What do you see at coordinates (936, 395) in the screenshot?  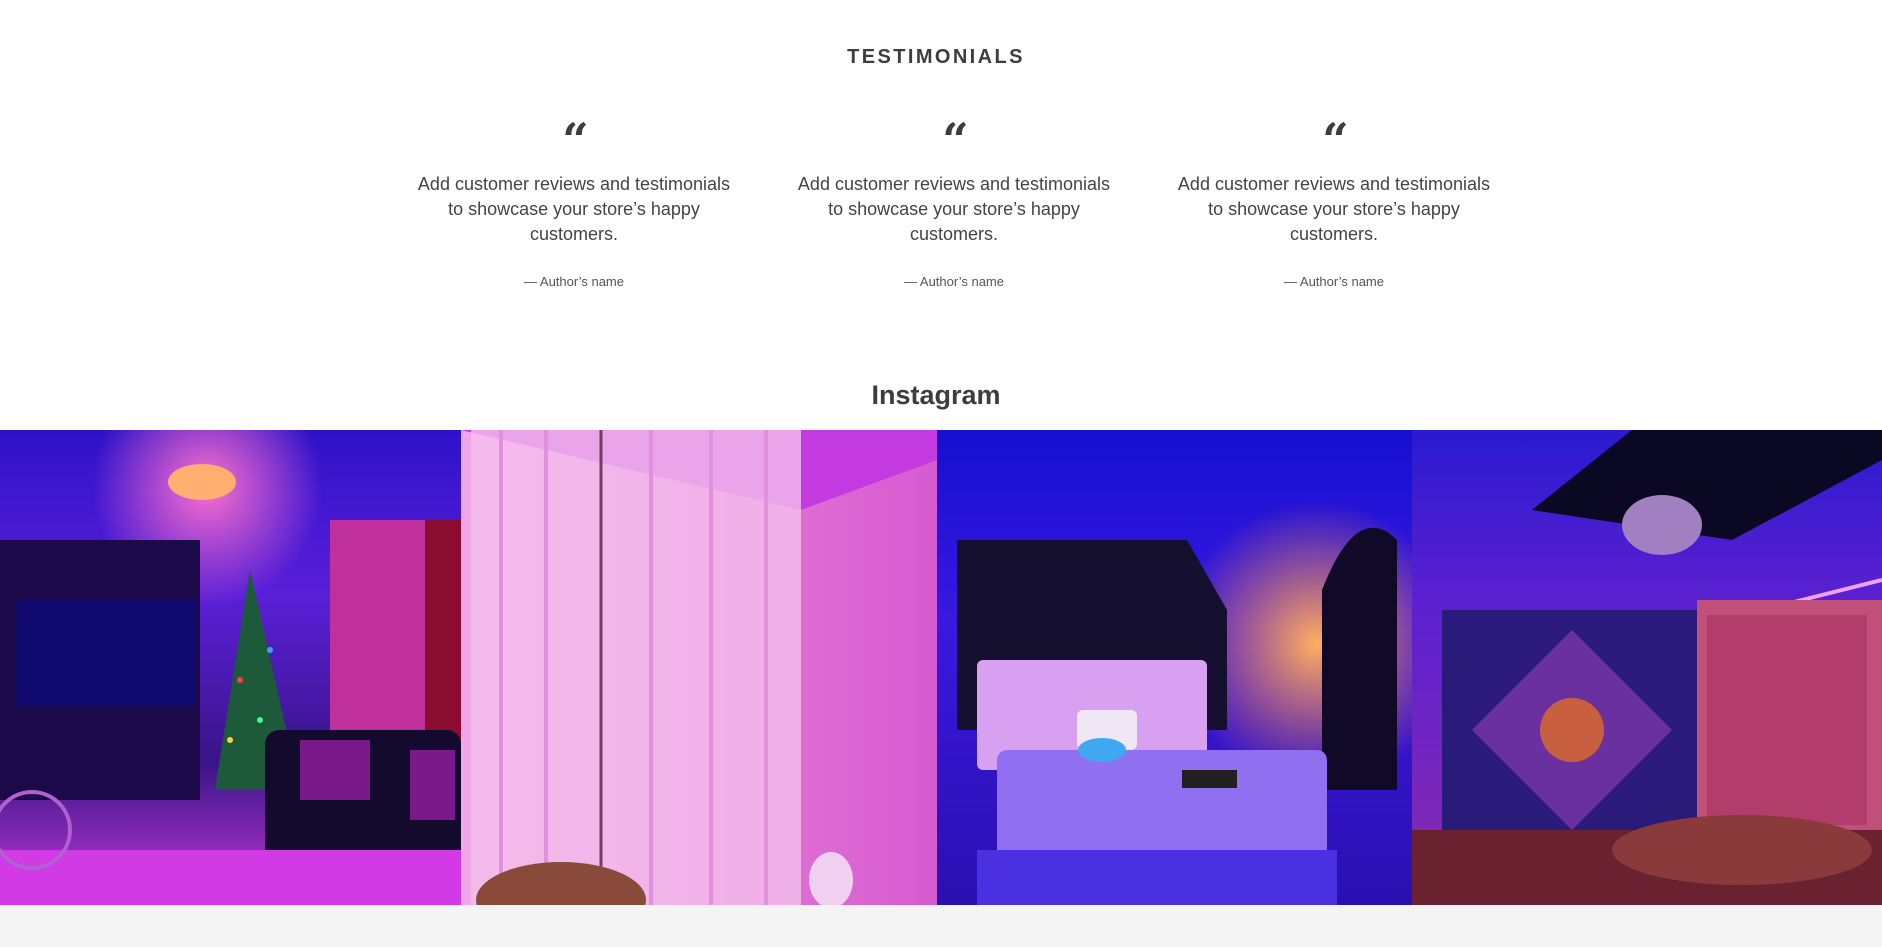 I see `instagram-heading: Instagram` at bounding box center [936, 395].